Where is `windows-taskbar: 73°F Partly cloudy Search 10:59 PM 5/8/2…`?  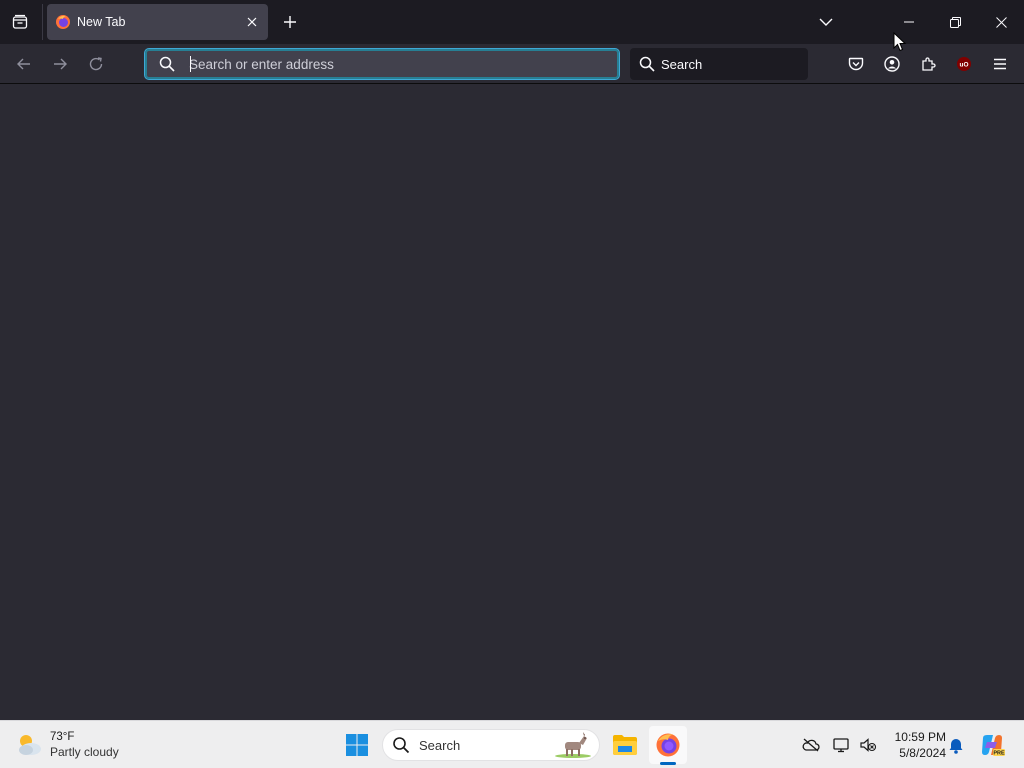 windows-taskbar: 73°F Partly cloudy Search 10:59 PM 5/8/2… is located at coordinates (512, 744).